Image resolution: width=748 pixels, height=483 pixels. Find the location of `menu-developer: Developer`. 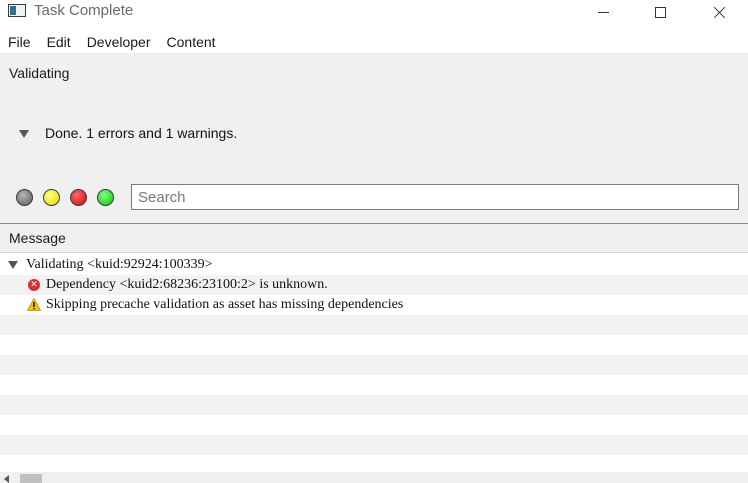

menu-developer: Developer is located at coordinates (119, 42).